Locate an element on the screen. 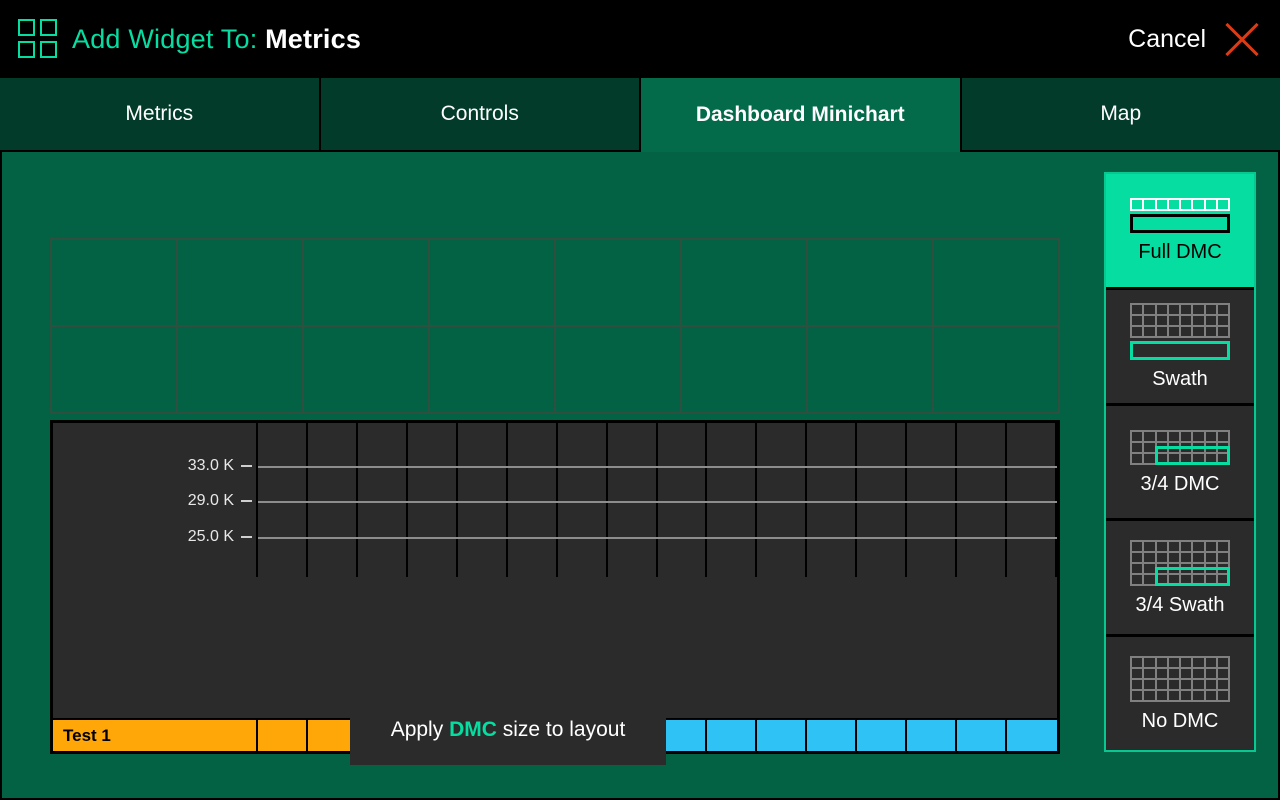 The height and width of the screenshot is (800, 1280). chart-grid-columns is located at coordinates (657, 500).